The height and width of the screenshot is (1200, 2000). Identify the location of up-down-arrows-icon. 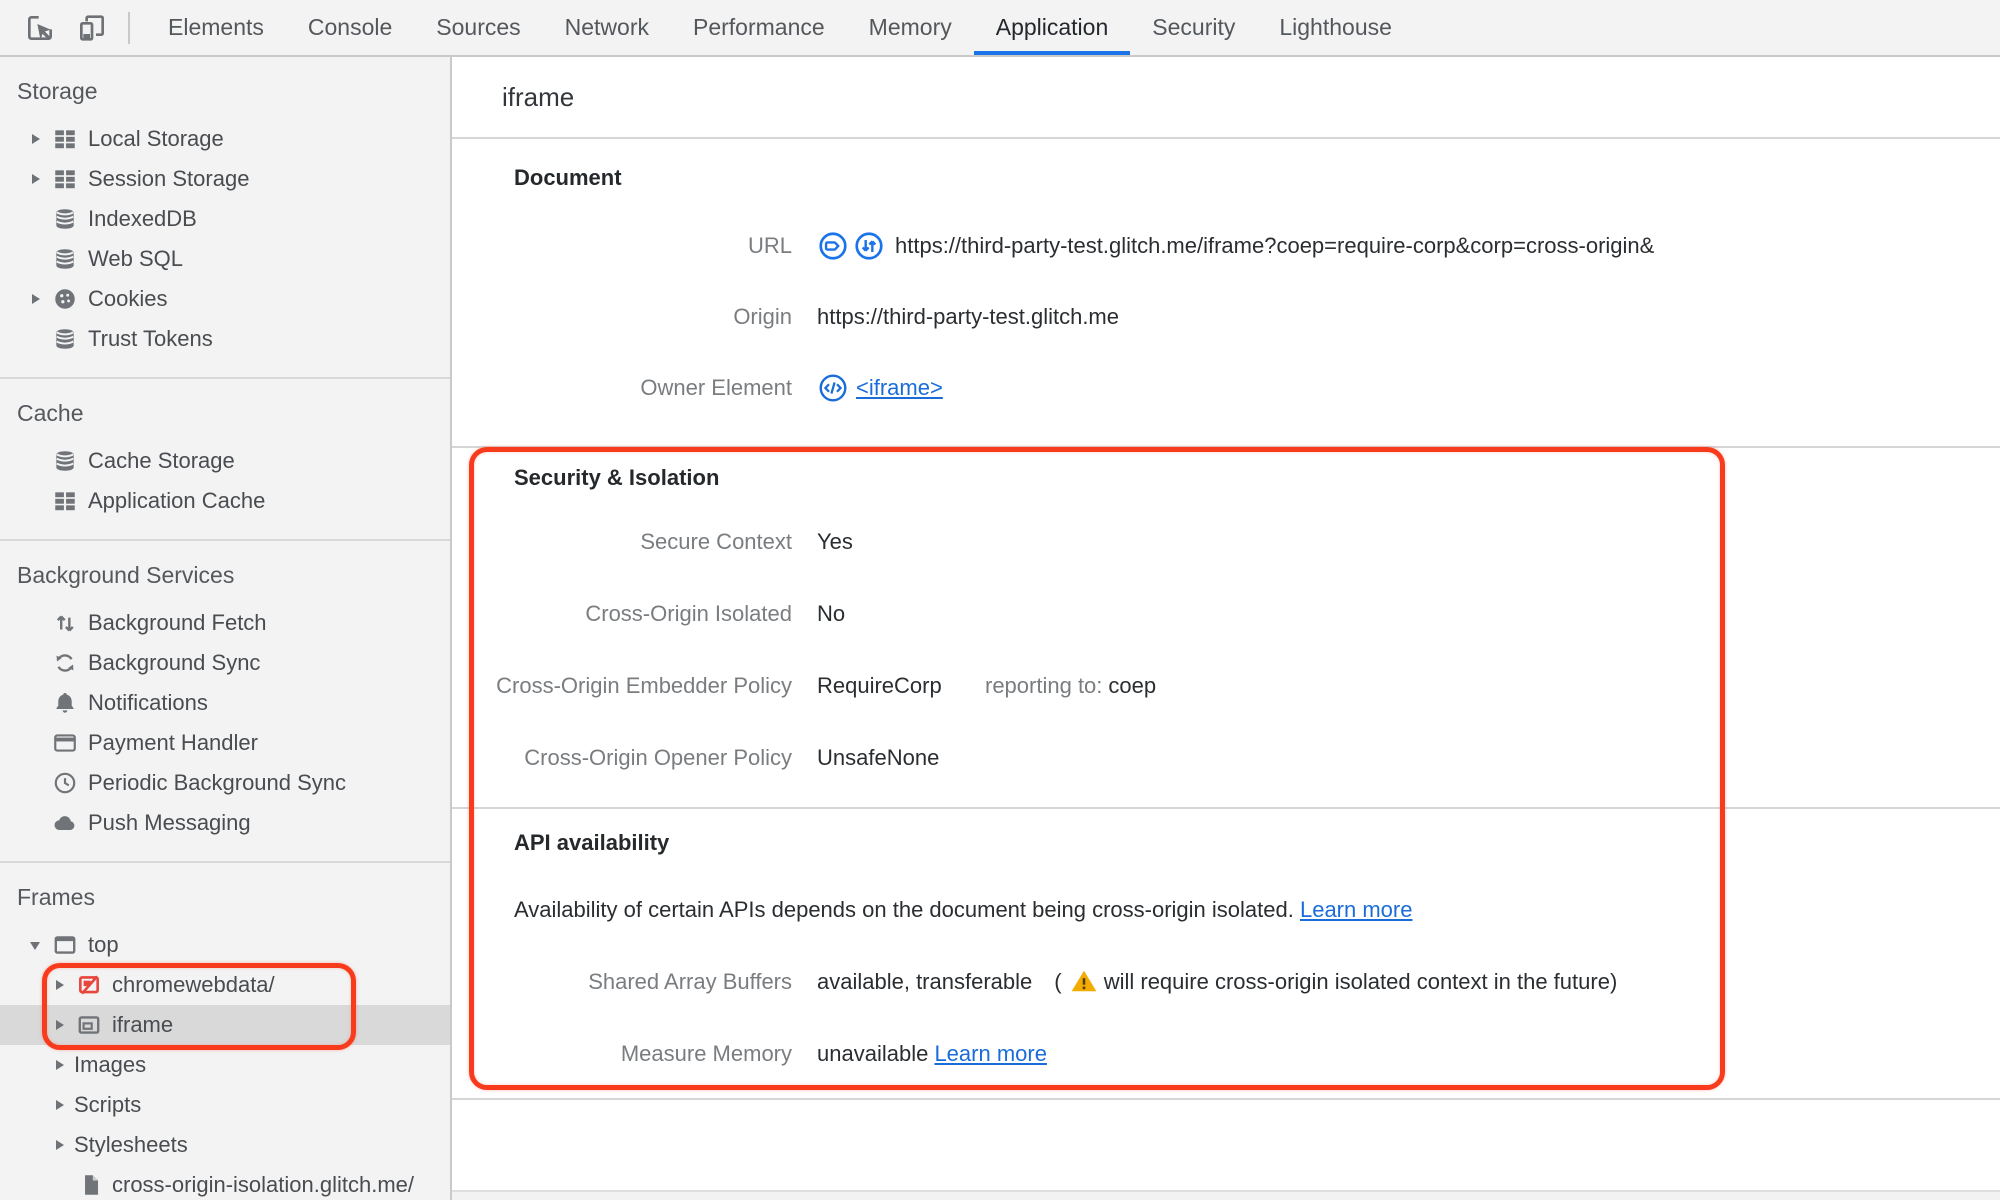
(65, 623).